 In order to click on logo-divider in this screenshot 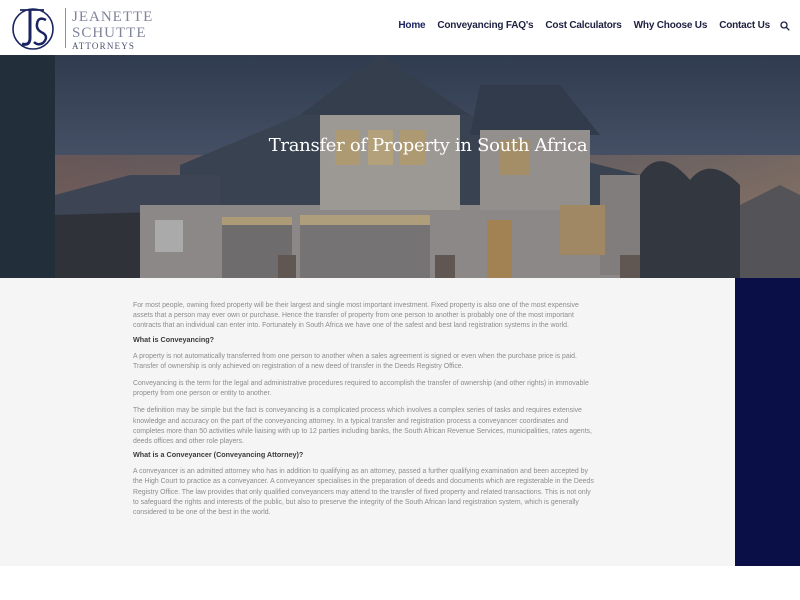, I will do `click(65, 28)`.